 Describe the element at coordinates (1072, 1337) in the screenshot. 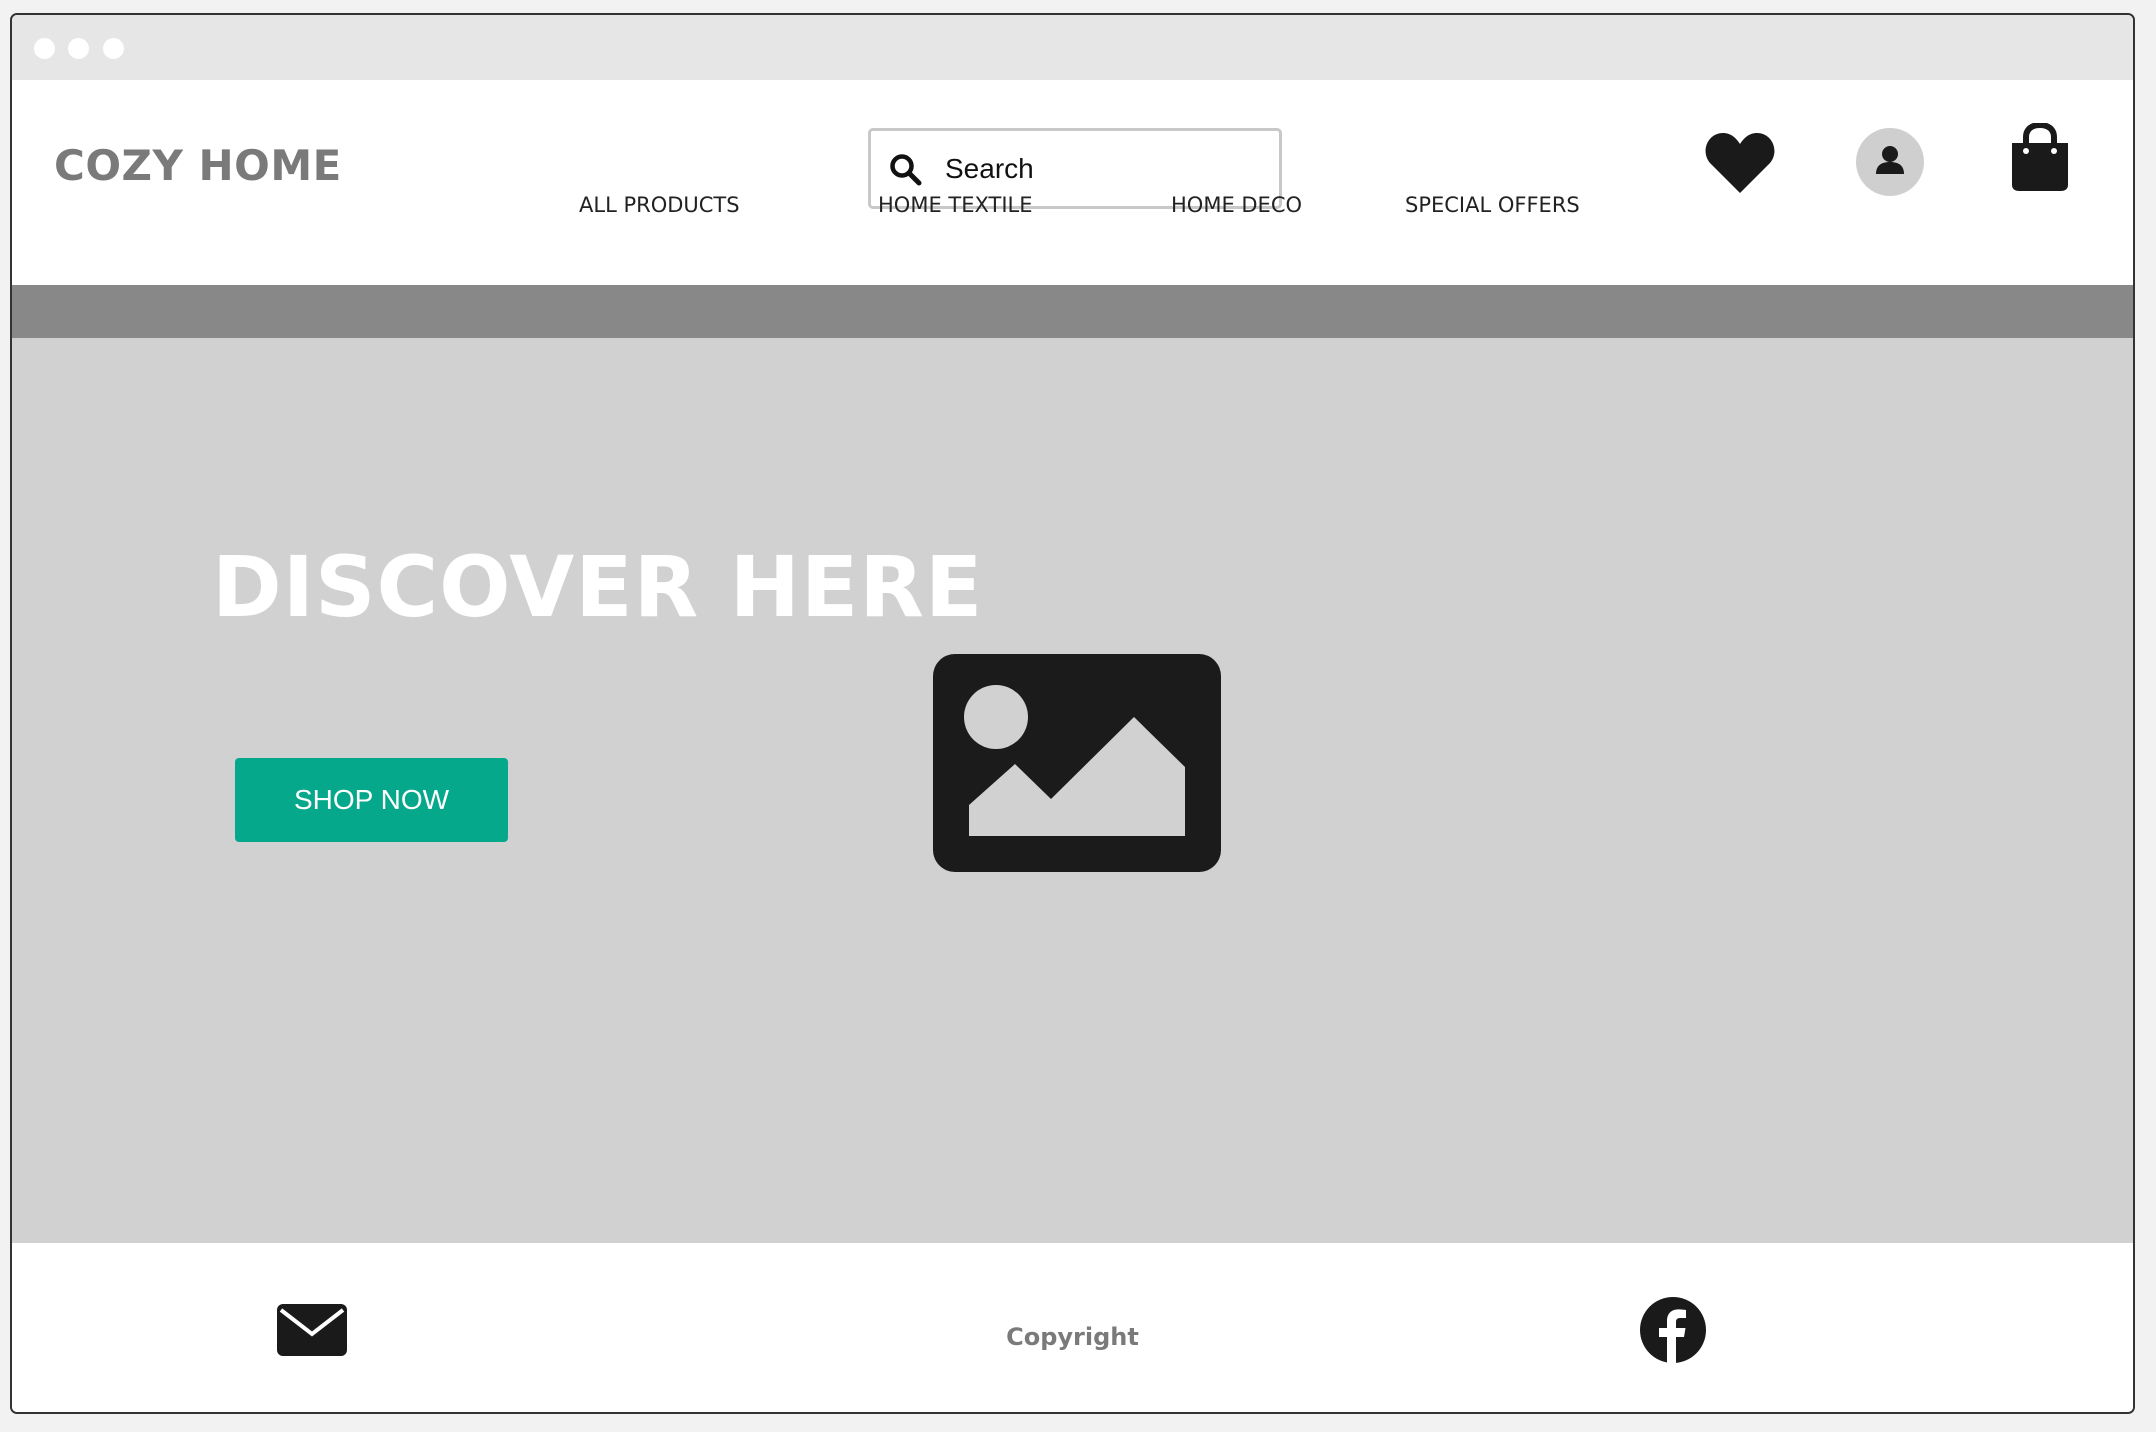

I see `copyright-text: Copyright` at that location.